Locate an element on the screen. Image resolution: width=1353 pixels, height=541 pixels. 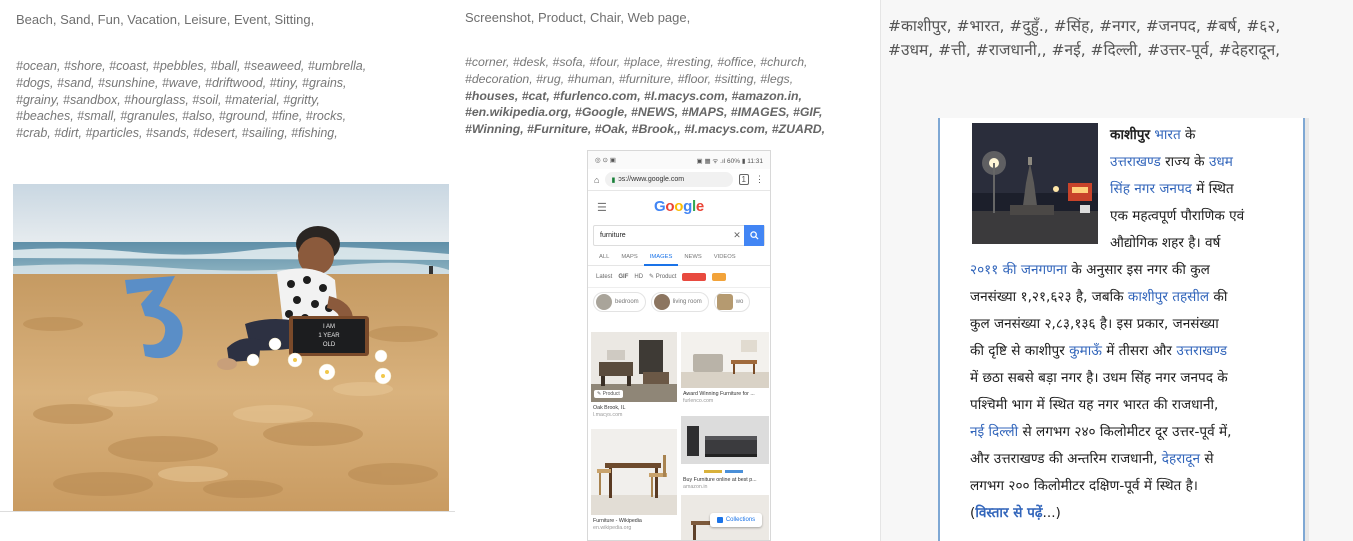
svg-text: 1 YEAR is located at coordinates (329, 336).